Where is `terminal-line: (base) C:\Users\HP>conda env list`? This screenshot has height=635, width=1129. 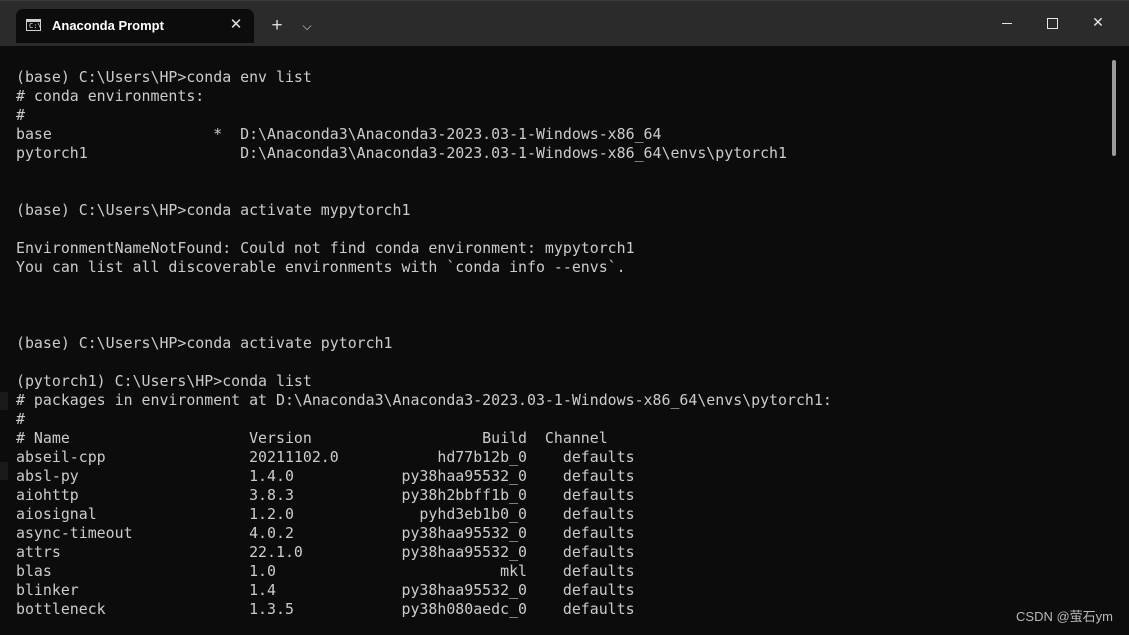
terminal-line: (base) C:\Users\HP>conda env list is located at coordinates (164, 77).